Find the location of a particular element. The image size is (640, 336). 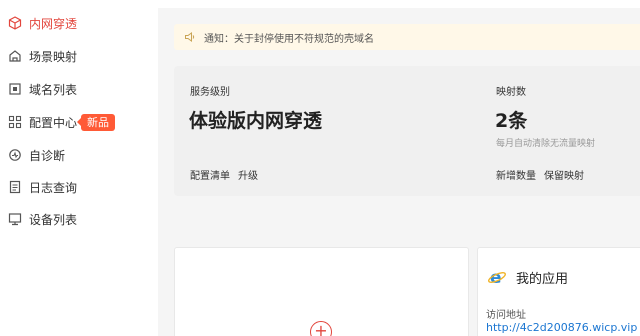

sidebar-item-domain-list: 域名列表 is located at coordinates (79, 89).